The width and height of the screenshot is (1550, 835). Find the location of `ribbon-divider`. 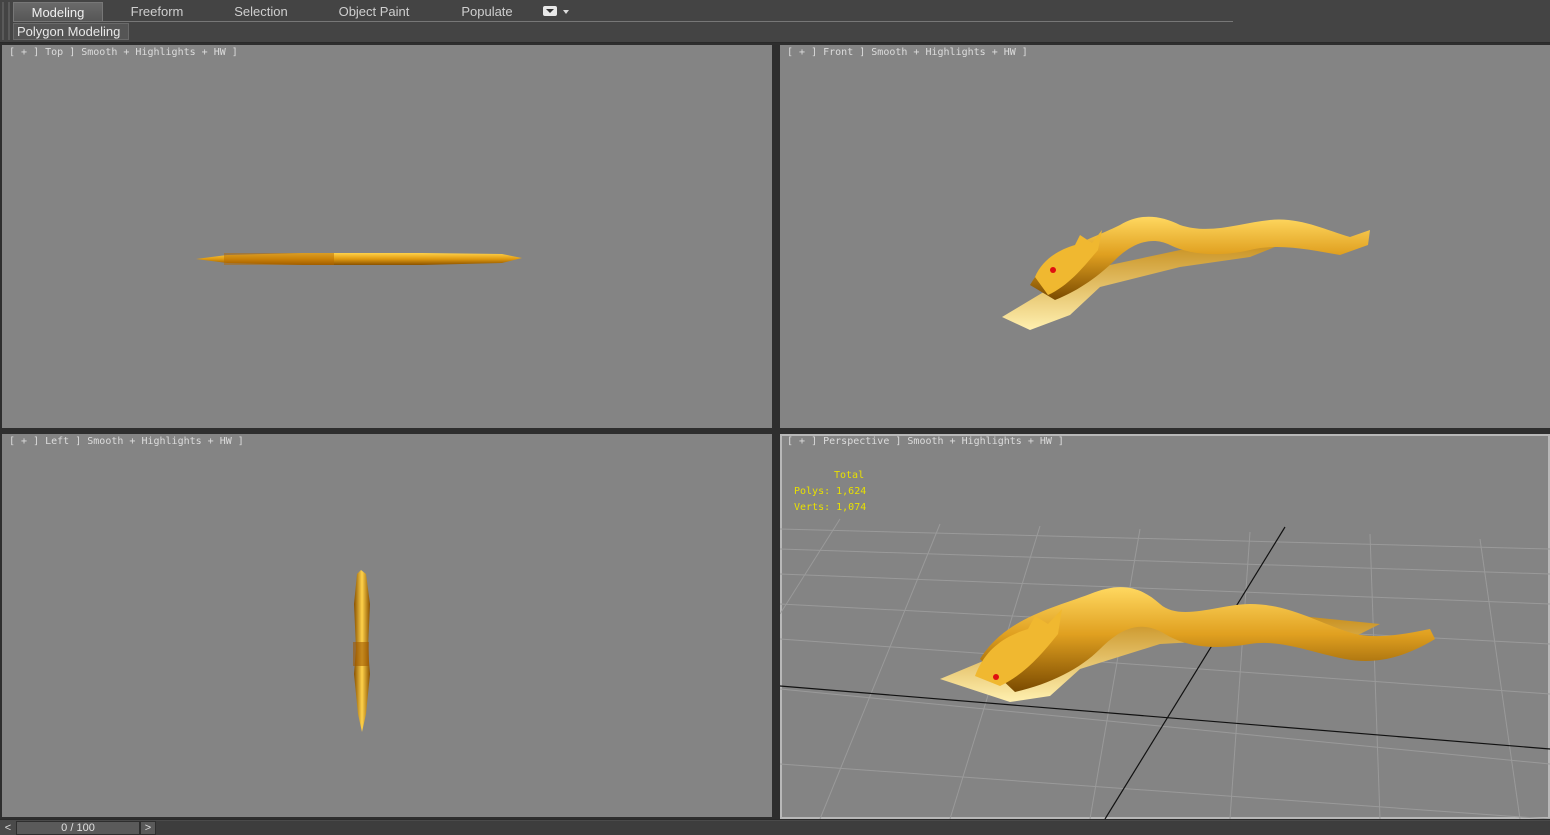

ribbon-divider is located at coordinates (623, 21).